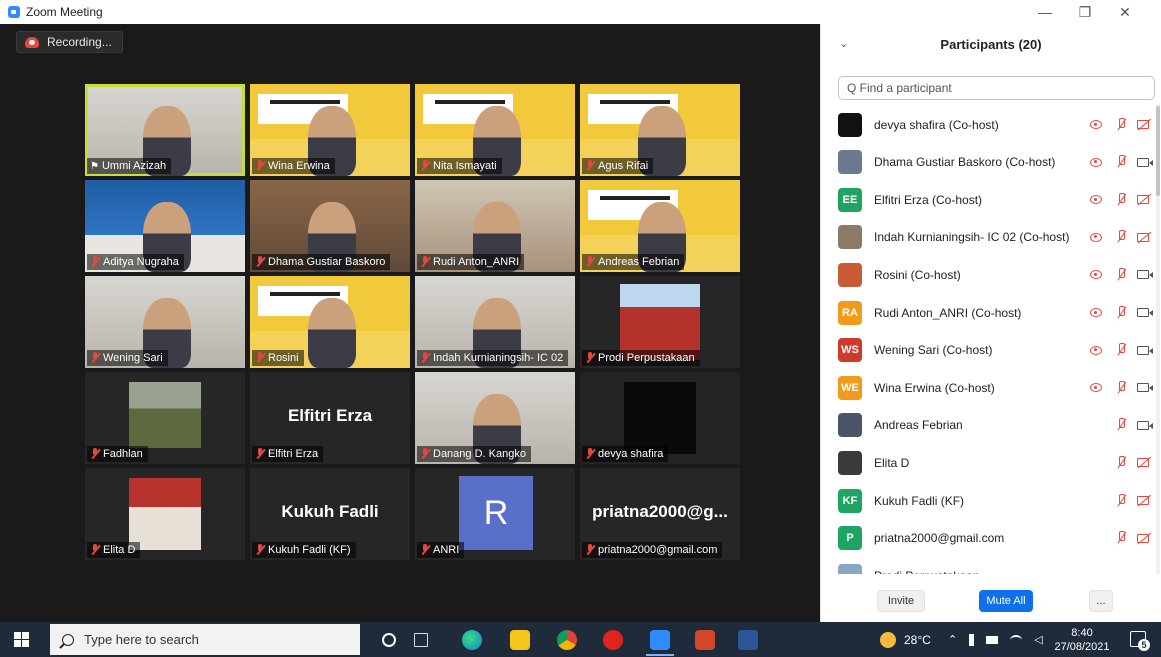 The image size is (1161, 657). Describe the element at coordinates (972, 639) in the screenshot. I see `usb-icon` at that location.